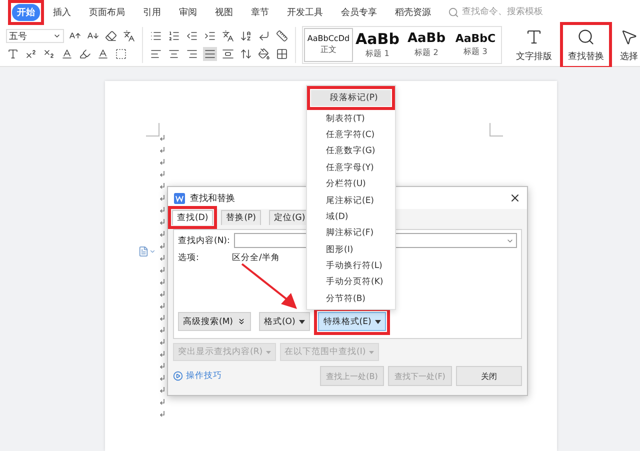 This screenshot has height=451, width=640. What do you see at coordinates (31, 54) in the screenshot?
I see `superscript-icon` at bounding box center [31, 54].